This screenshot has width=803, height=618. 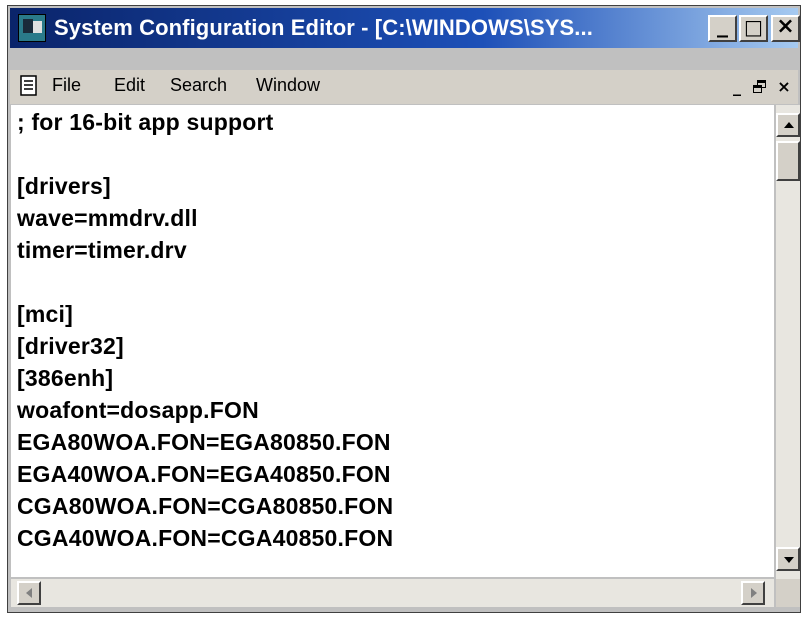 I want to click on maximize-icon: □, so click(x=753, y=27).